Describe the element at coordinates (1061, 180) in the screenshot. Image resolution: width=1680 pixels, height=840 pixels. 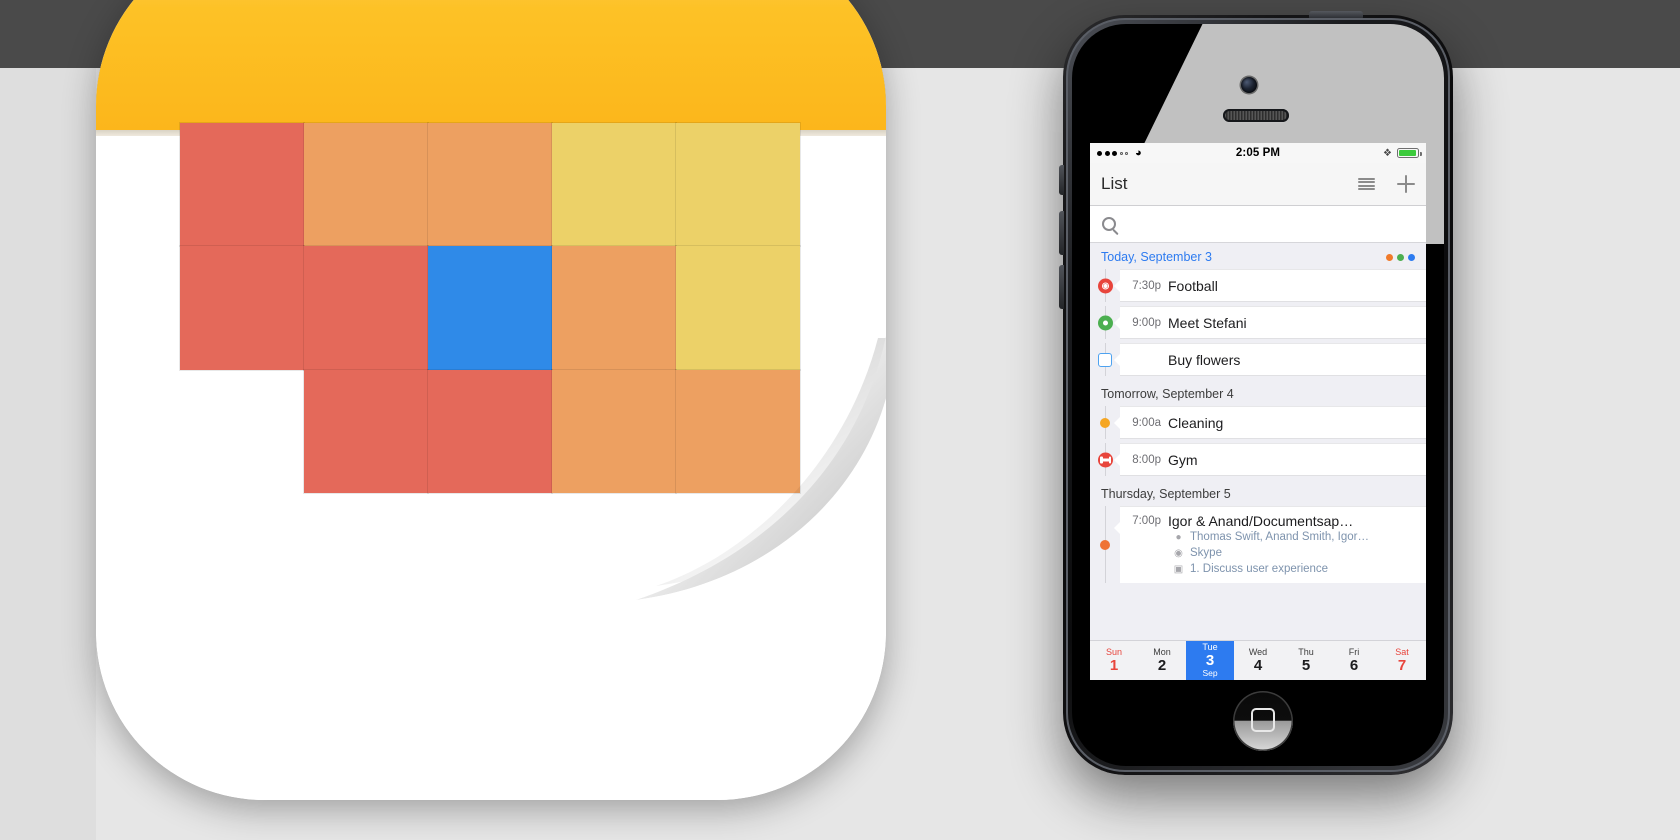
I see `mute-switch` at that location.